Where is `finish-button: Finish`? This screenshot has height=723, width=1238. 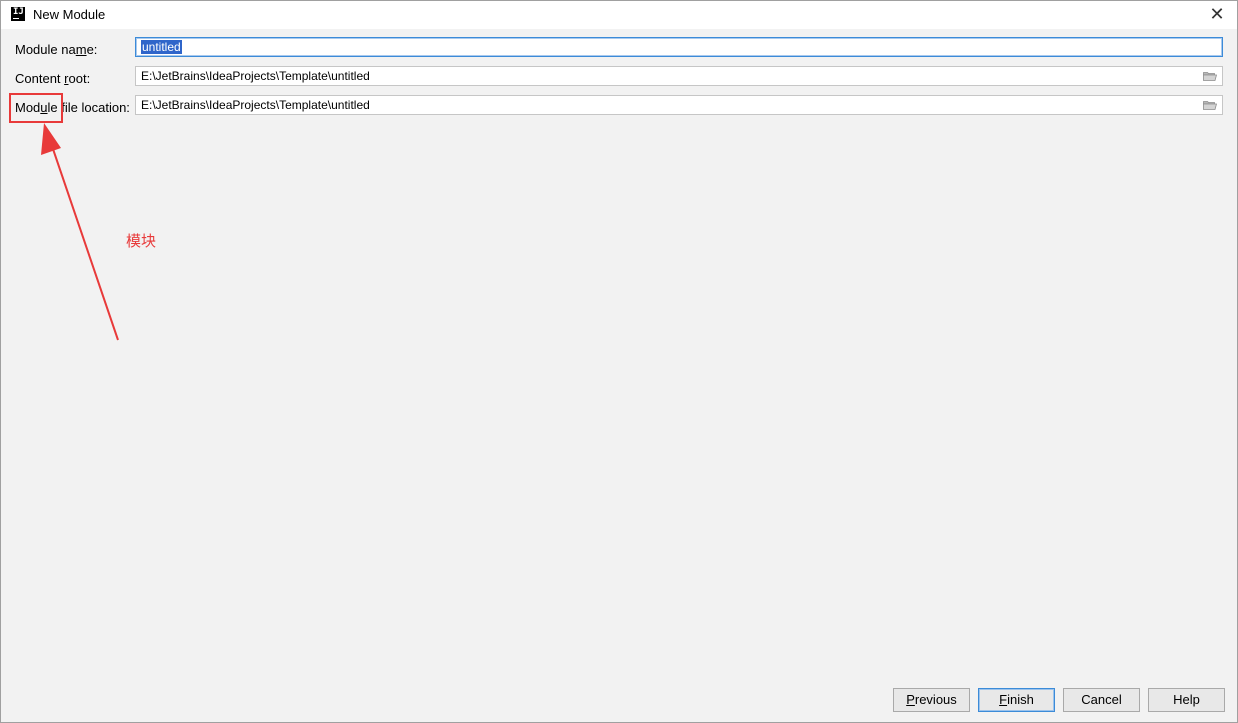 finish-button: Finish is located at coordinates (1016, 700).